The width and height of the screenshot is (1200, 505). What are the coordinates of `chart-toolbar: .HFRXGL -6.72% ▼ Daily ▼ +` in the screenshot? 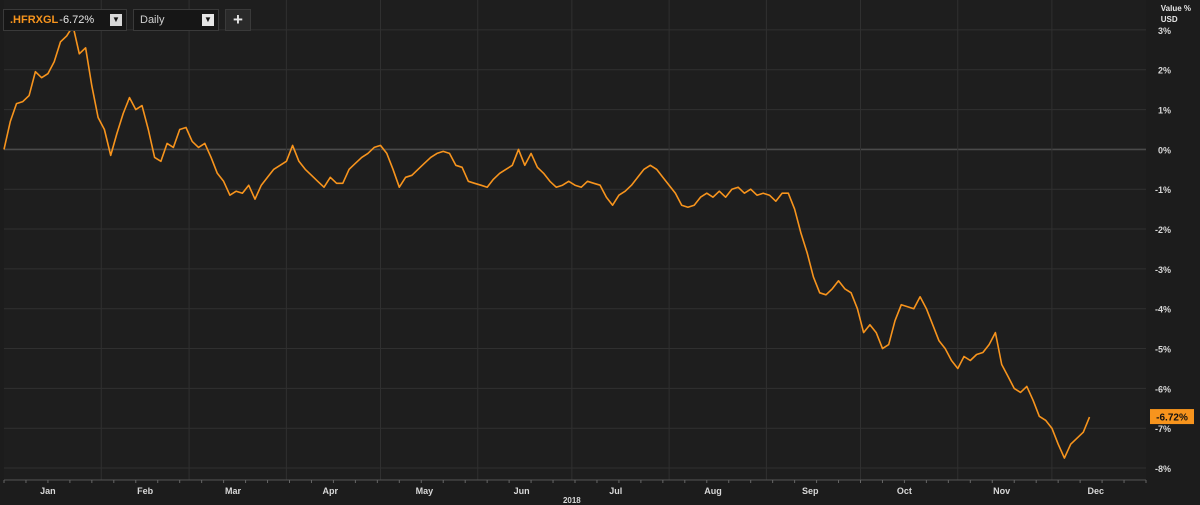 It's located at (127, 20).